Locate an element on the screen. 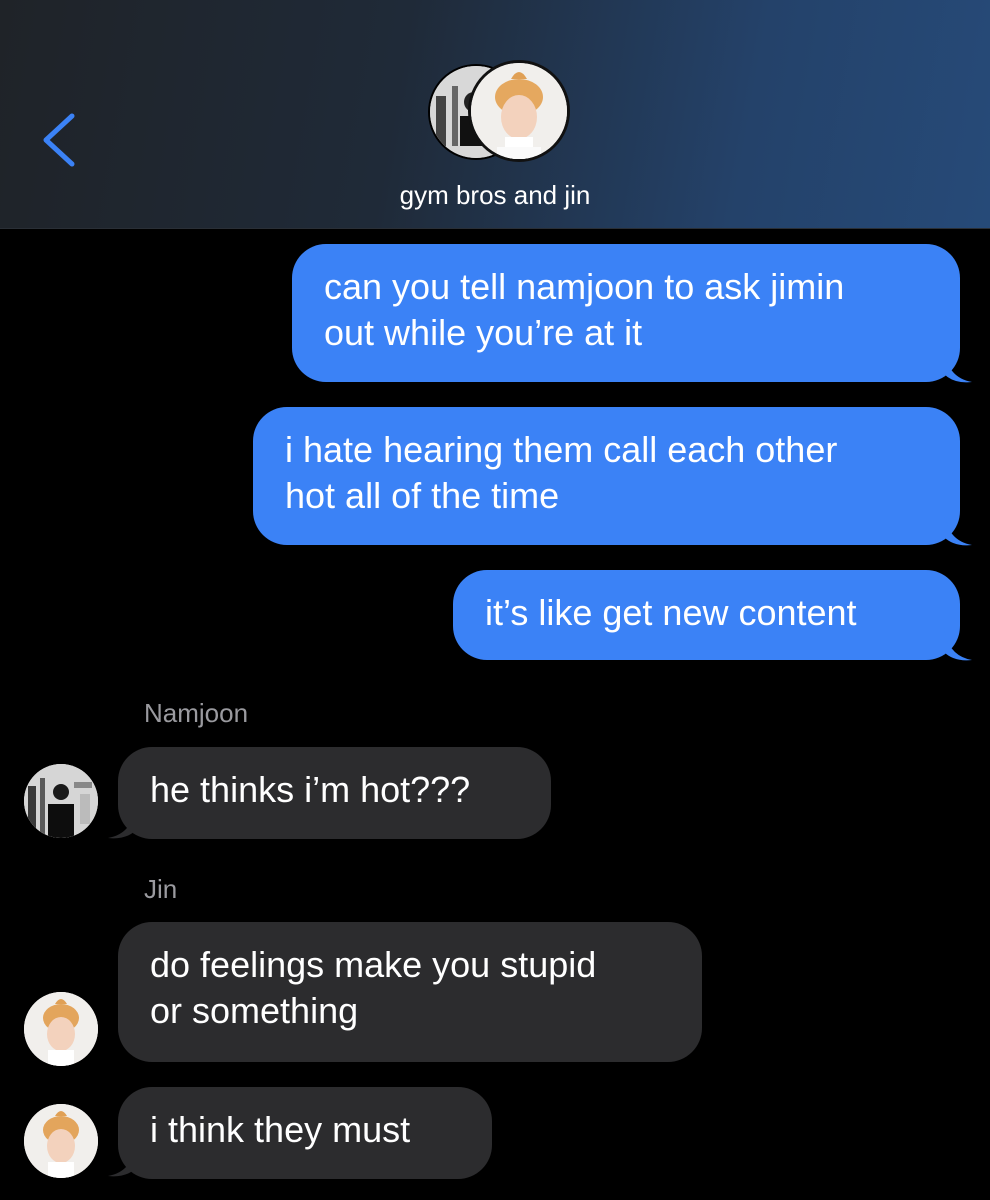 The width and height of the screenshot is (990, 1200). sender-name: Namjoon is located at coordinates (196, 713).